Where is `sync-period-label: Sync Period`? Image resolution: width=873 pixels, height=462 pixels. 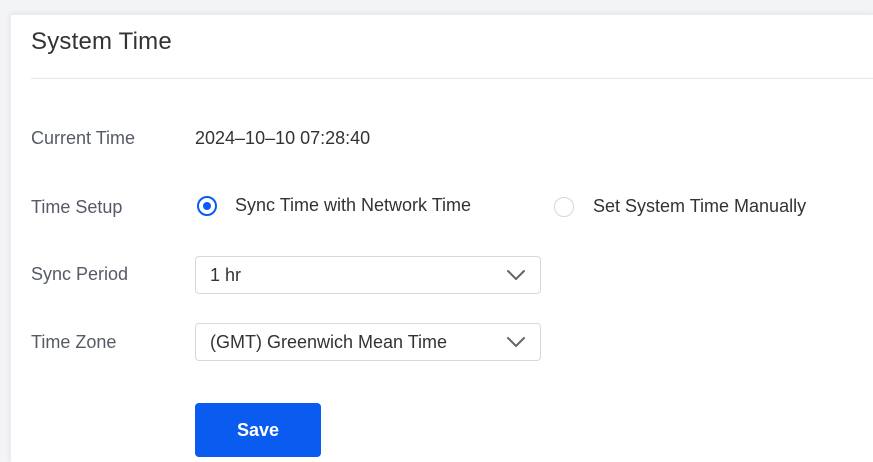
sync-period-label: Sync Period is located at coordinates (80, 274).